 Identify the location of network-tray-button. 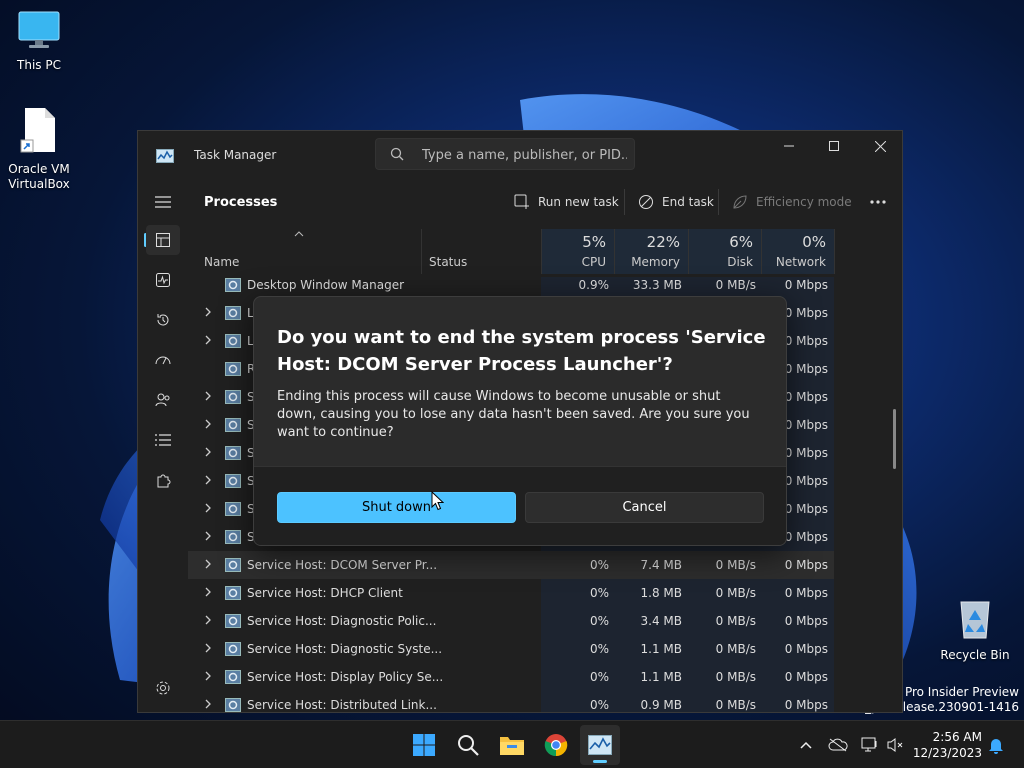
(870, 745).